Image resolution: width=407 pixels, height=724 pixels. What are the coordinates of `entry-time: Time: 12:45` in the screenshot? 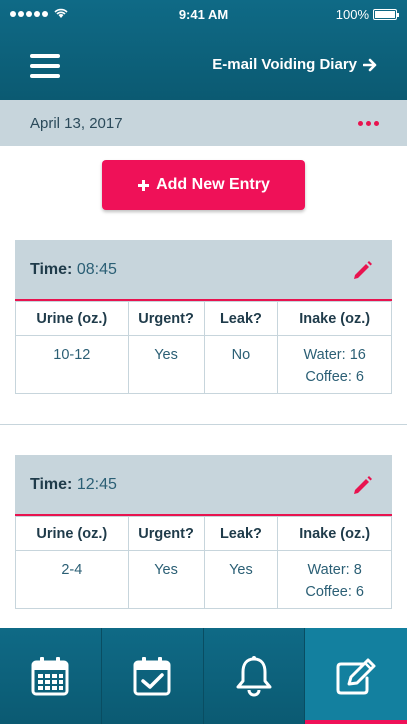 It's located at (73, 485).